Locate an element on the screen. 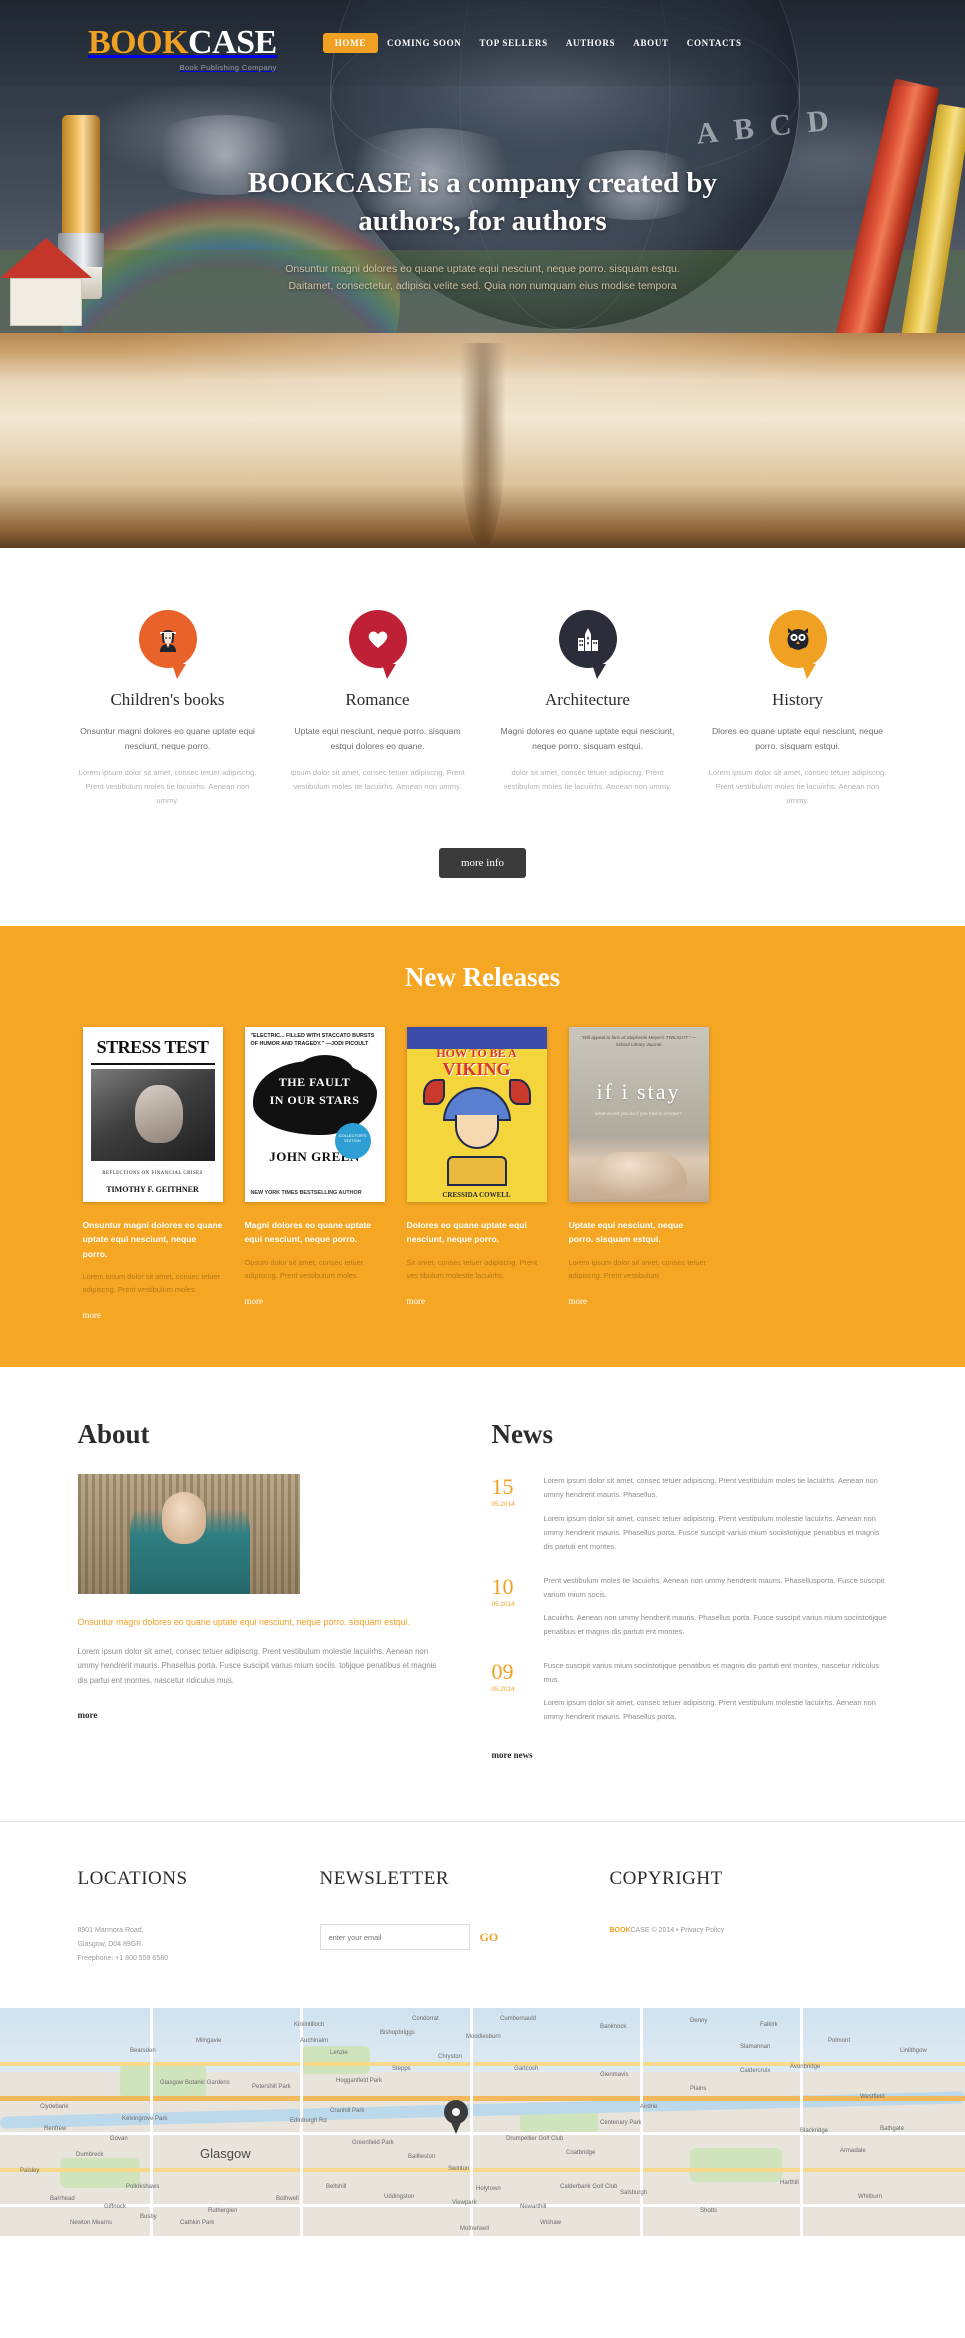  copyright-heading: COPYRIGHT is located at coordinates (666, 1879).